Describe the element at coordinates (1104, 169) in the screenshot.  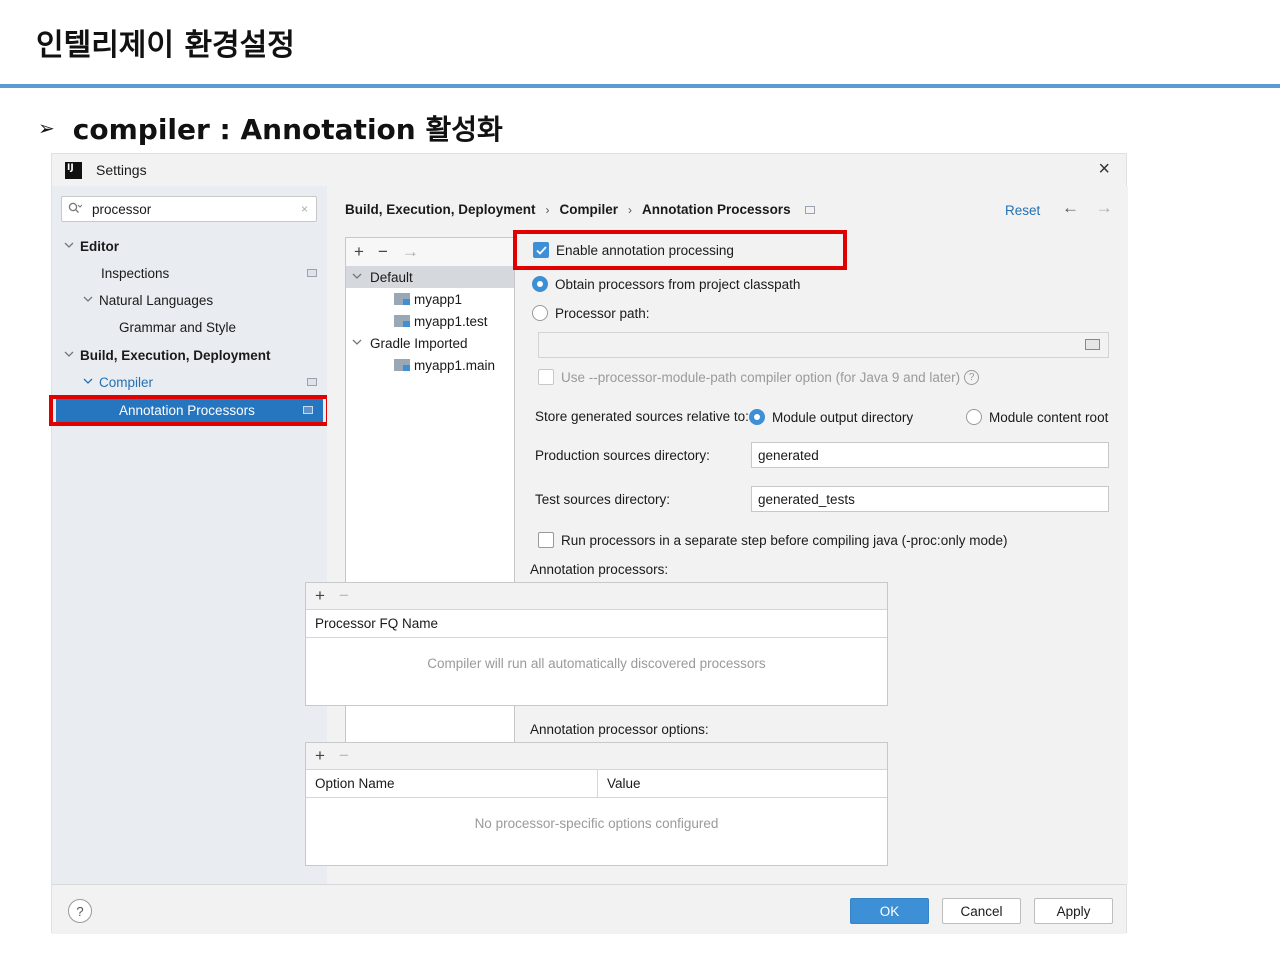
I see `close-icon: ×` at that location.